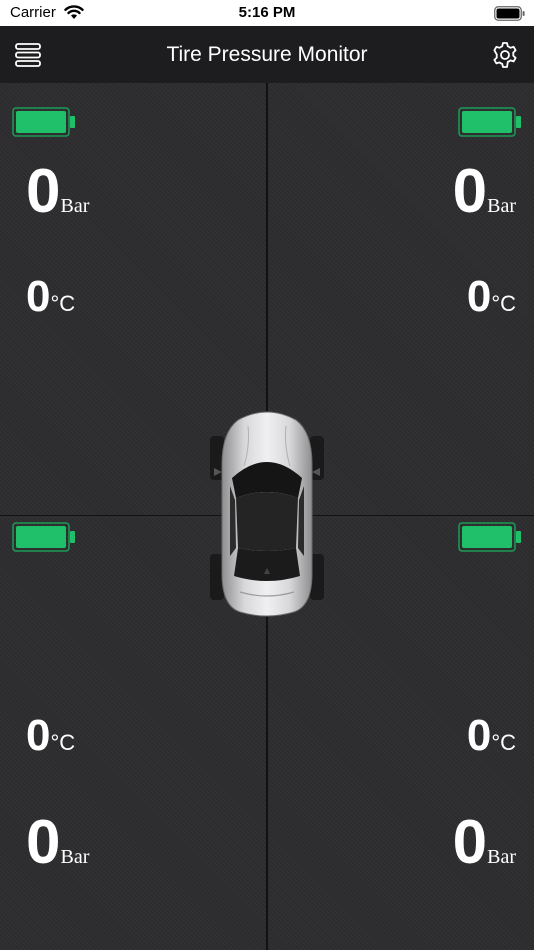 This screenshot has width=534, height=950. I want to click on page-title: Tire Pressure Monitor, so click(267, 54).